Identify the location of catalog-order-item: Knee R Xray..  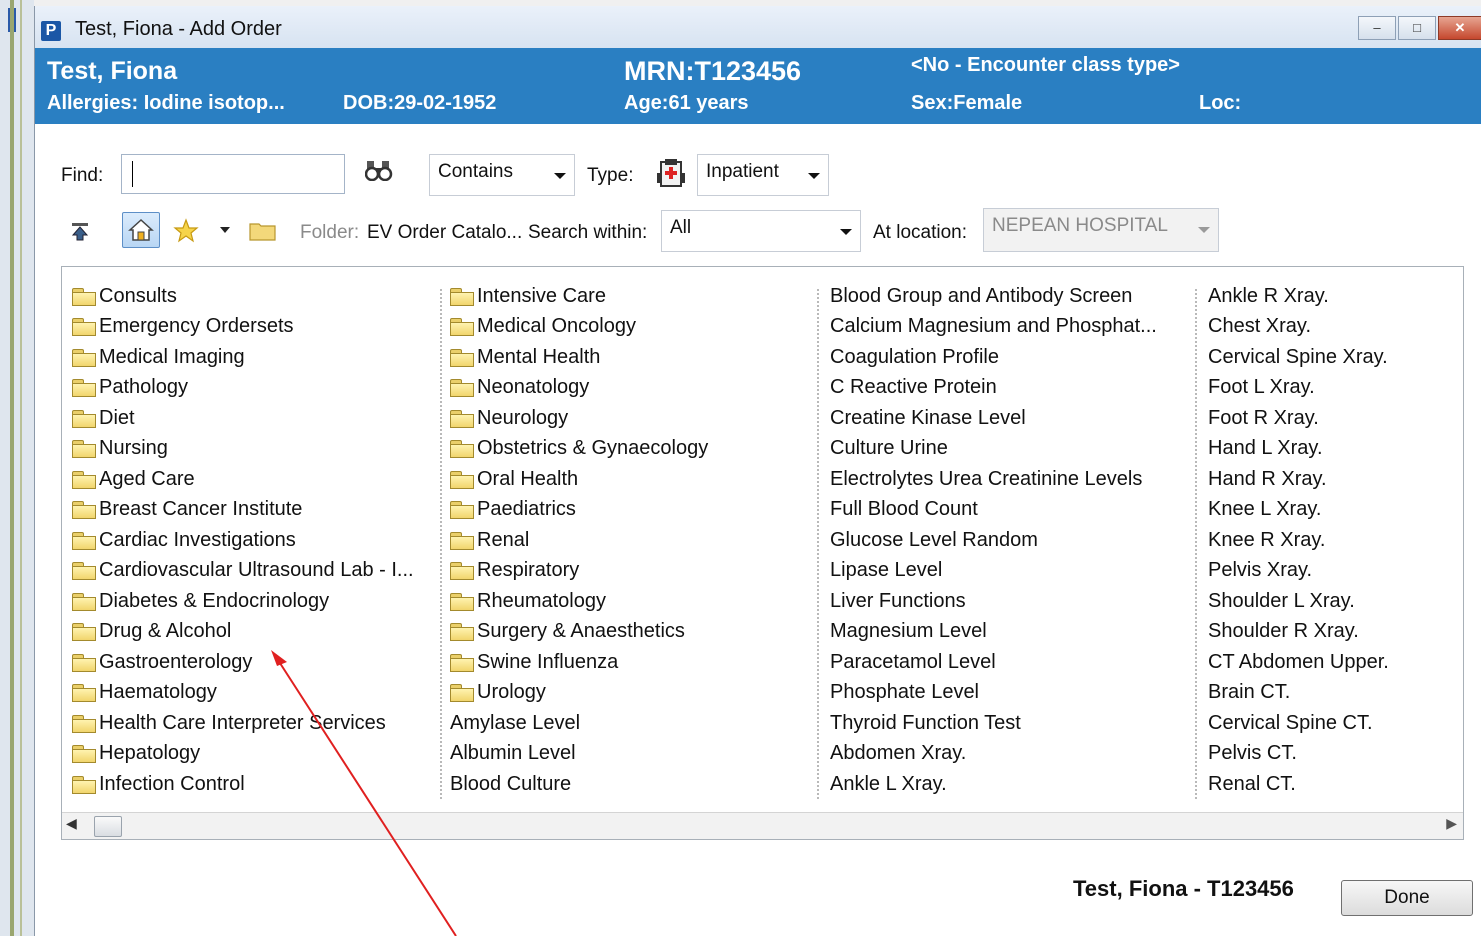
(1298, 540).